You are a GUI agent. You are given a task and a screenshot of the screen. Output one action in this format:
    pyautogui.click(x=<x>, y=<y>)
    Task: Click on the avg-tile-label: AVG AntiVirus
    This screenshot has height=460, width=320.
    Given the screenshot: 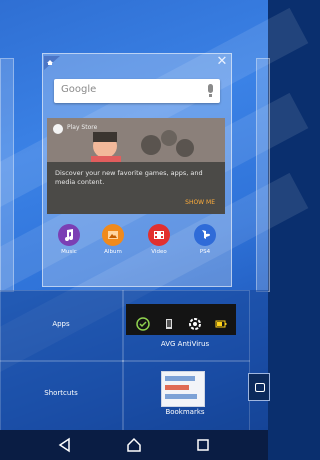 What is the action you would take?
    pyautogui.click(x=185, y=344)
    